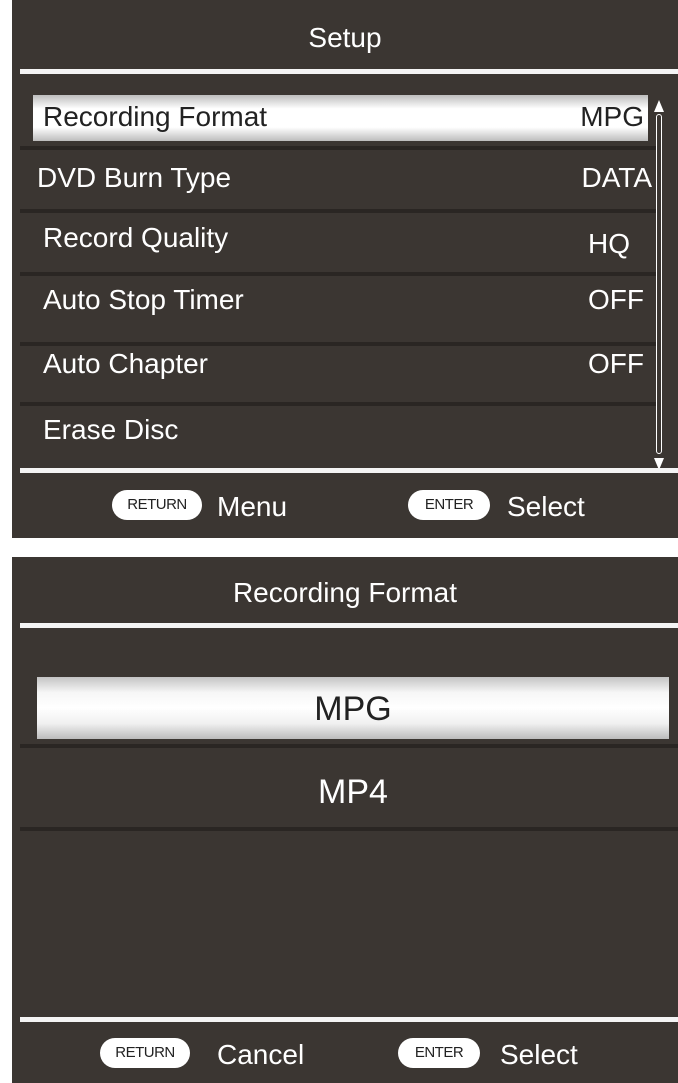 Image resolution: width=678 pixels, height=1083 pixels. What do you see at coordinates (143, 299) in the screenshot?
I see `menu-item-label: Auto Stop Timer` at bounding box center [143, 299].